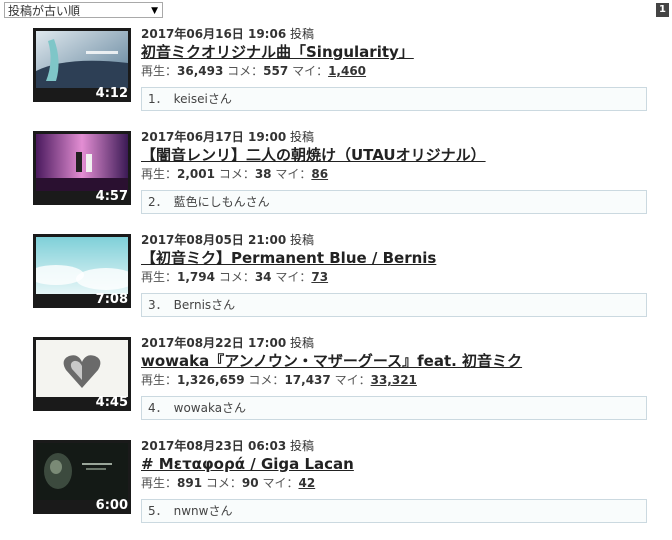 Image resolution: width=672 pixels, height=540 pixels. What do you see at coordinates (228, 137) in the screenshot?
I see `post-date: 2017年06月17日 19:00 投稿` at bounding box center [228, 137].